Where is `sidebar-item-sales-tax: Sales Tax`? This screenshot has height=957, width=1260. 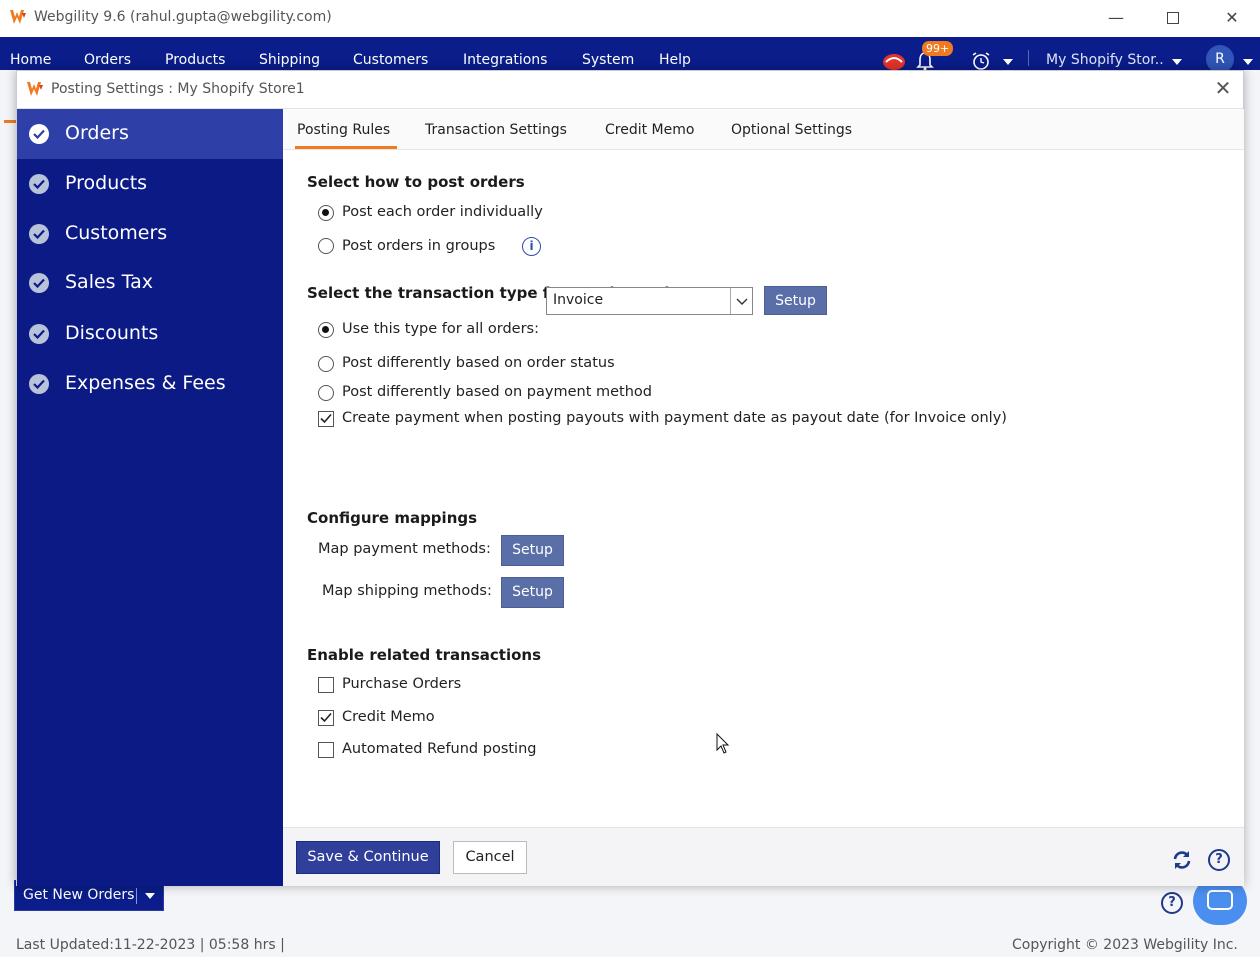
sidebar-item-sales-tax: Sales Tax is located at coordinates (150, 283).